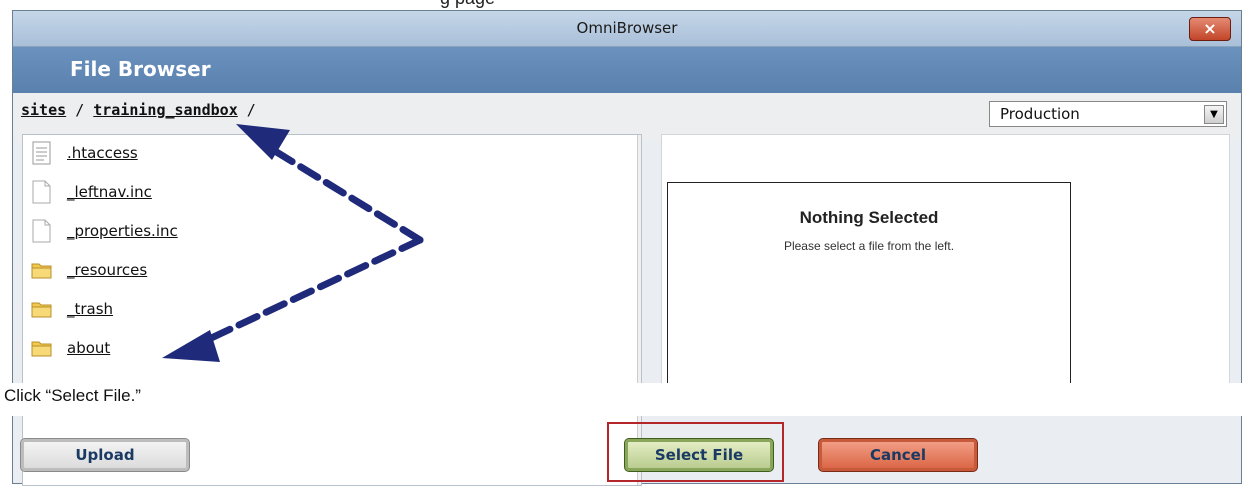 Image resolution: width=1251 pixels, height=486 pixels. I want to click on environment-select: Production ▼, so click(1108, 114).